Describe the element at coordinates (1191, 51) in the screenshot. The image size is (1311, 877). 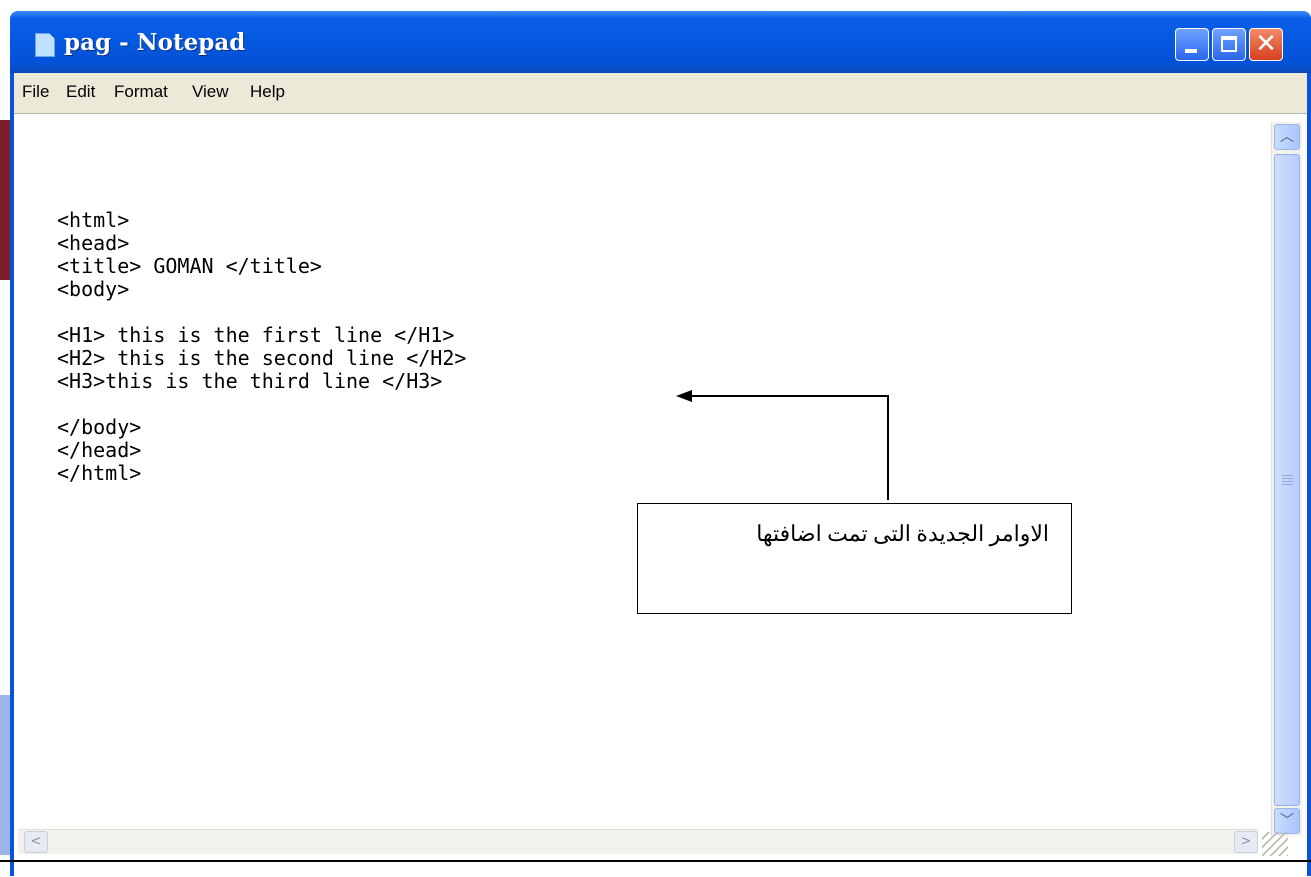
I see `minimize-icon` at that location.